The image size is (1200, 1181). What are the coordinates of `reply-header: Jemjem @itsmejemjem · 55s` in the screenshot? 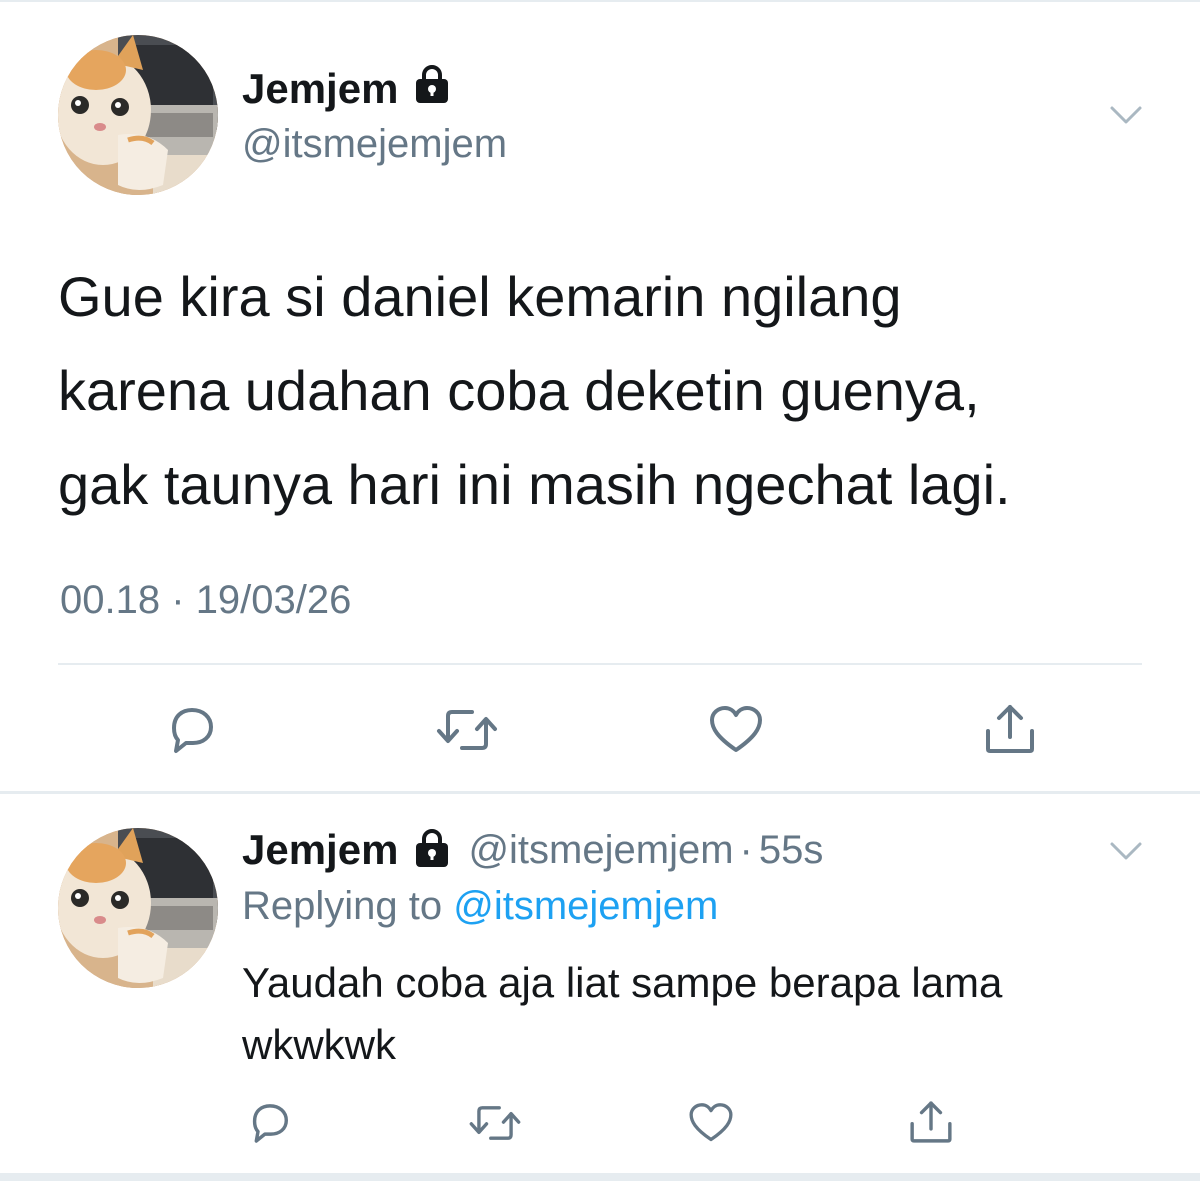 It's located at (532, 850).